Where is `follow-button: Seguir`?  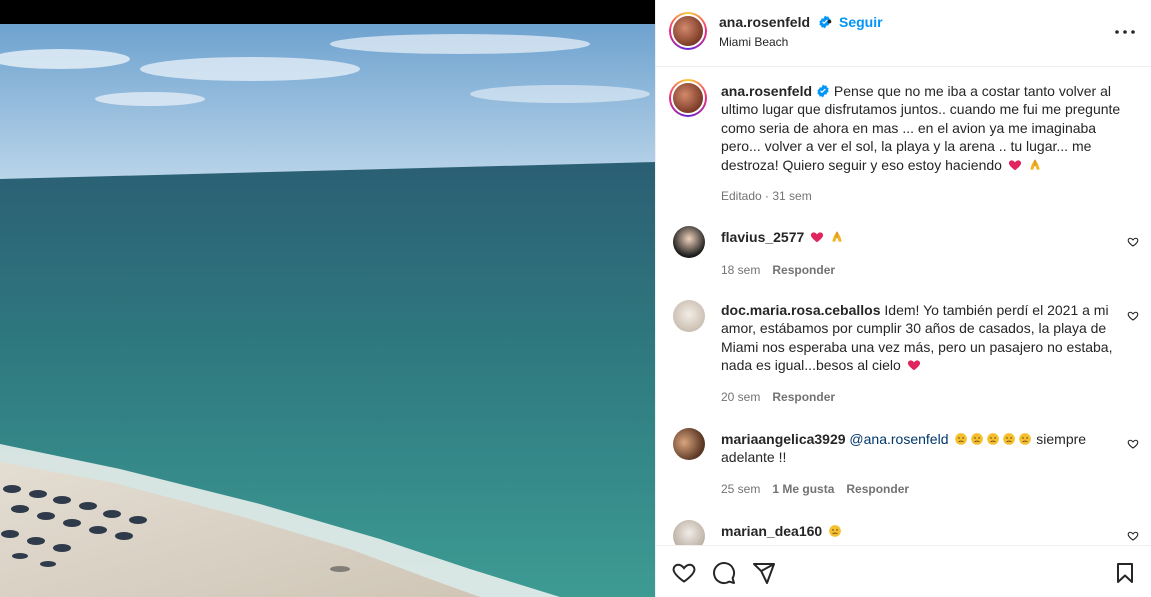
follow-button: Seguir is located at coordinates (861, 22).